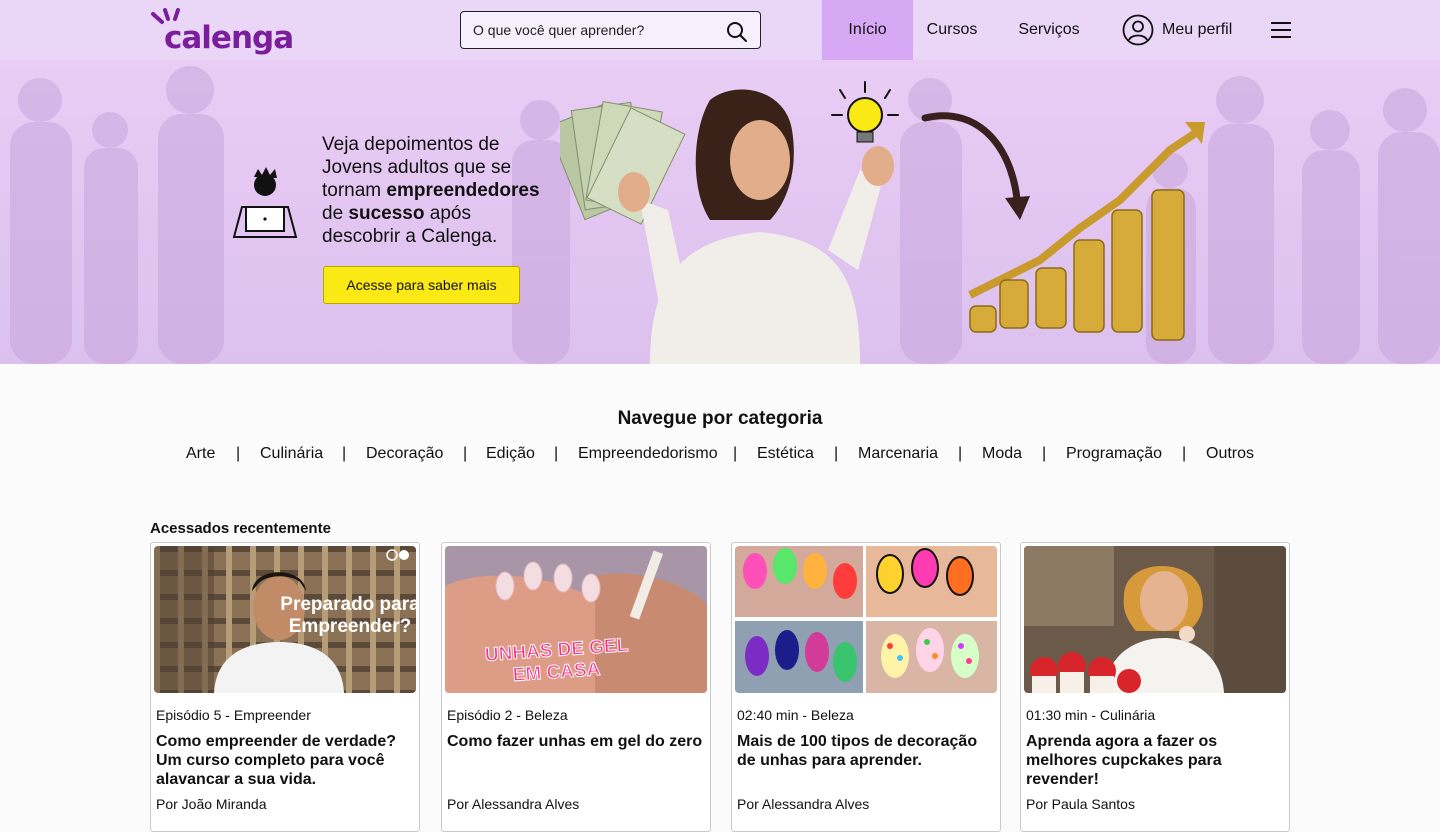 The width and height of the screenshot is (1440, 832). I want to click on calenga-logo: calenga, so click(222, 32).